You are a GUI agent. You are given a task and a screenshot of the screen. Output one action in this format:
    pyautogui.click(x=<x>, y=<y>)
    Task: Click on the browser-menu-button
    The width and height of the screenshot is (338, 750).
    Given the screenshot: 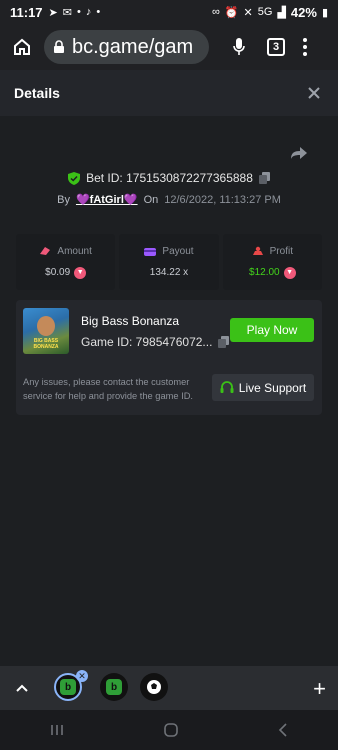 What is the action you would take?
    pyautogui.click(x=305, y=47)
    